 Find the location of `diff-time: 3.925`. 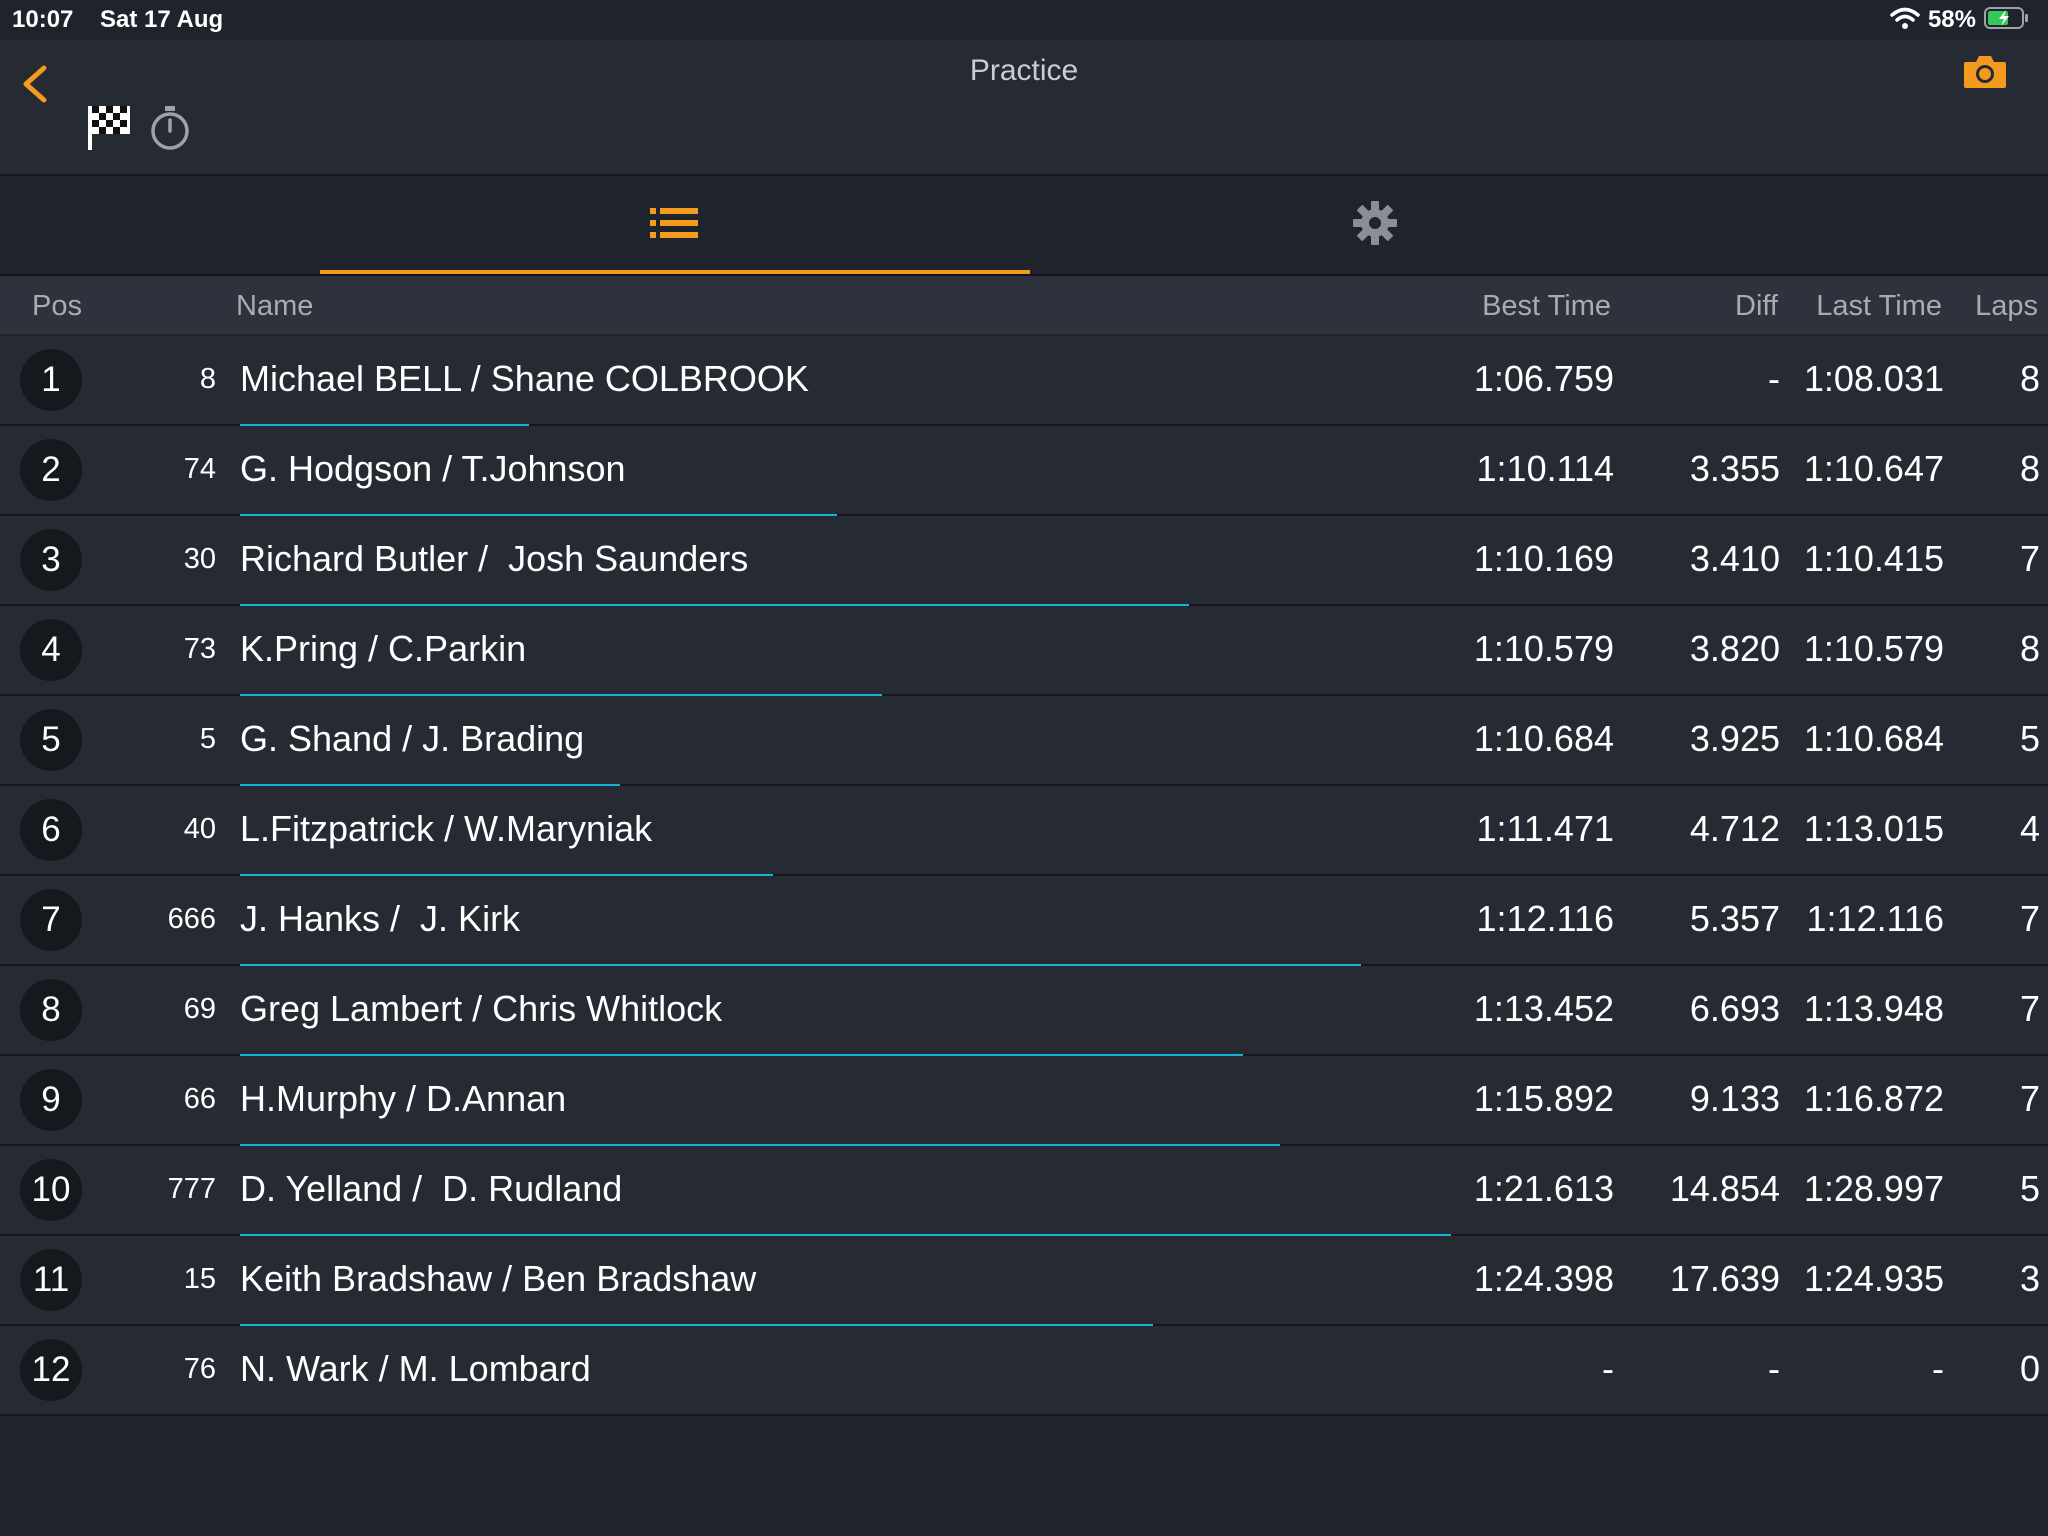

diff-time: 3.925 is located at coordinates (1734, 738).